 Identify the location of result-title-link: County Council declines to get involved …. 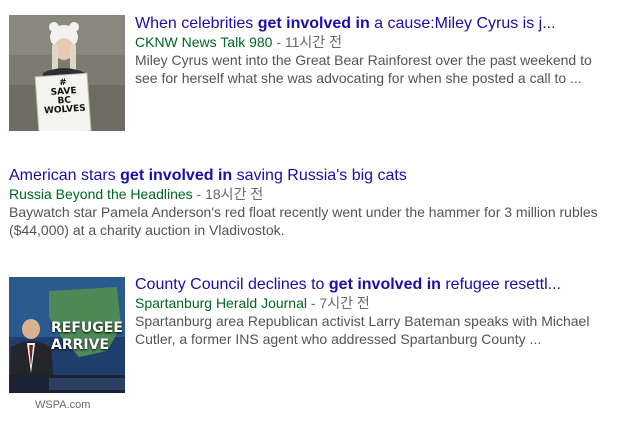
(372, 284).